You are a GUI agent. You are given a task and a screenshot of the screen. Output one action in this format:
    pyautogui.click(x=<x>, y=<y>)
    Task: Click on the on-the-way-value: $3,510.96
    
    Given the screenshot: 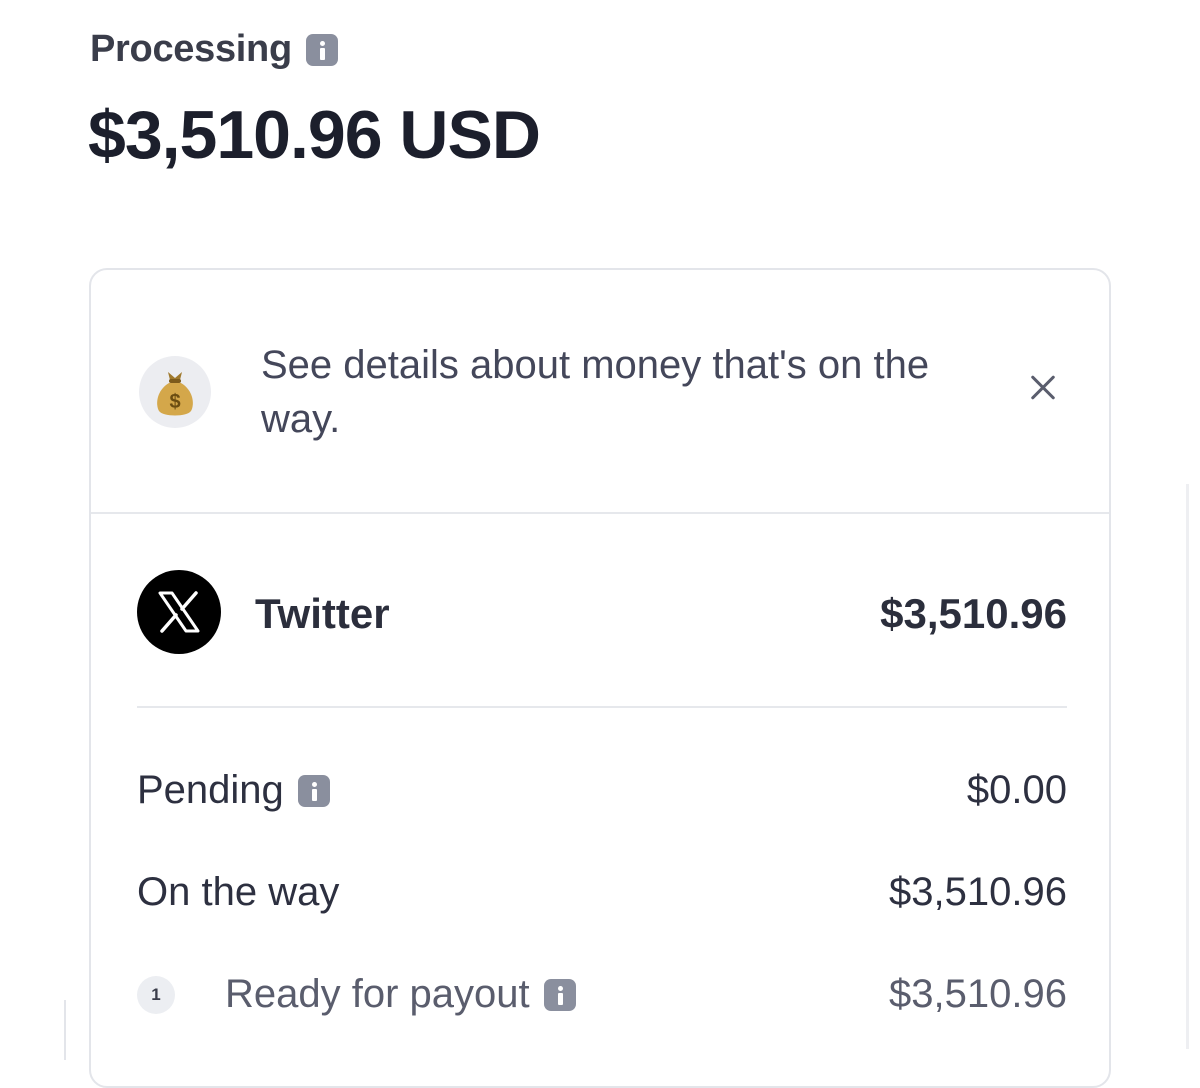 What is the action you would take?
    pyautogui.click(x=978, y=892)
    